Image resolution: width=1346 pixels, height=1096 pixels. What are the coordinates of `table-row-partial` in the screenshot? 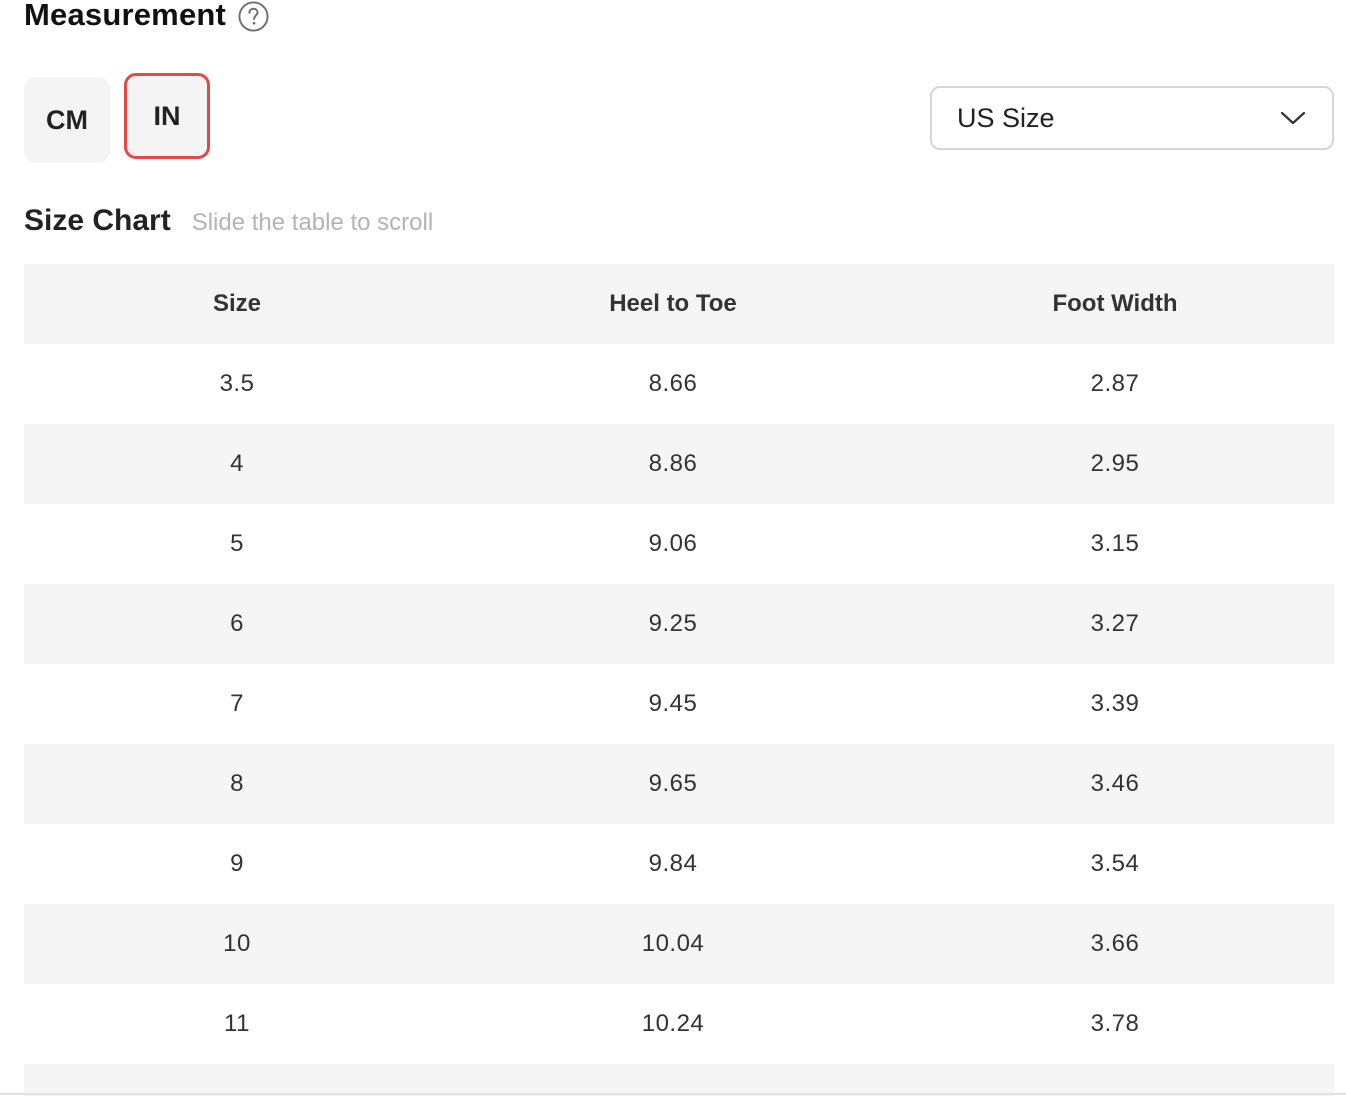 It's located at (679, 1080).